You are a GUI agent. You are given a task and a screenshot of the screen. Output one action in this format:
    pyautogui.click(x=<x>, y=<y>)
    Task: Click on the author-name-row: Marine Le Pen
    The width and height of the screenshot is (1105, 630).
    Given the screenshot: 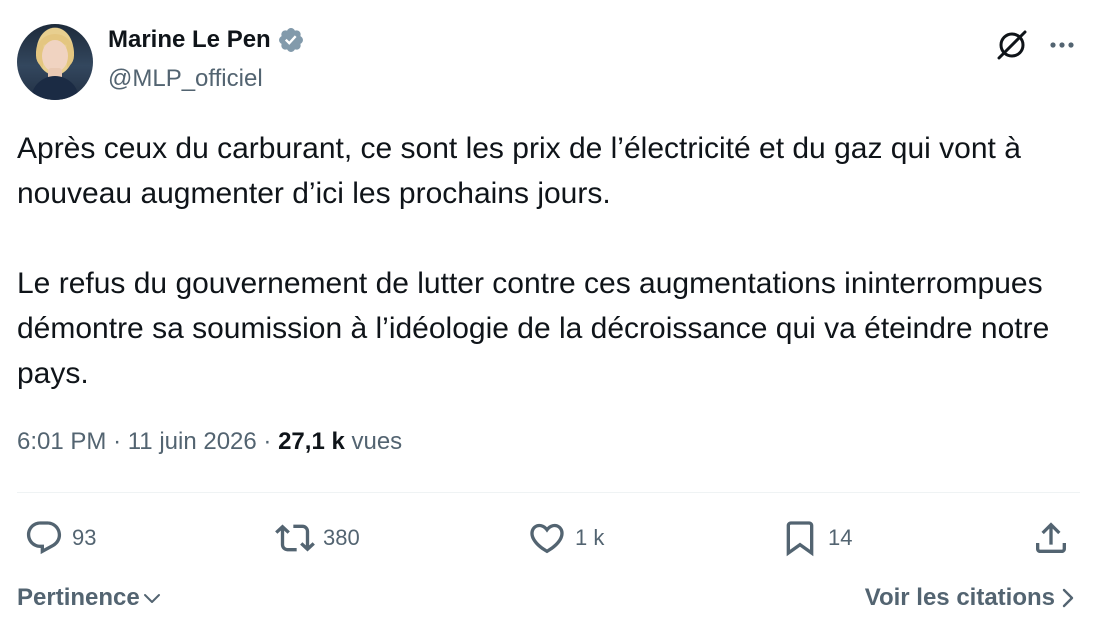 What is the action you would take?
    pyautogui.click(x=206, y=40)
    